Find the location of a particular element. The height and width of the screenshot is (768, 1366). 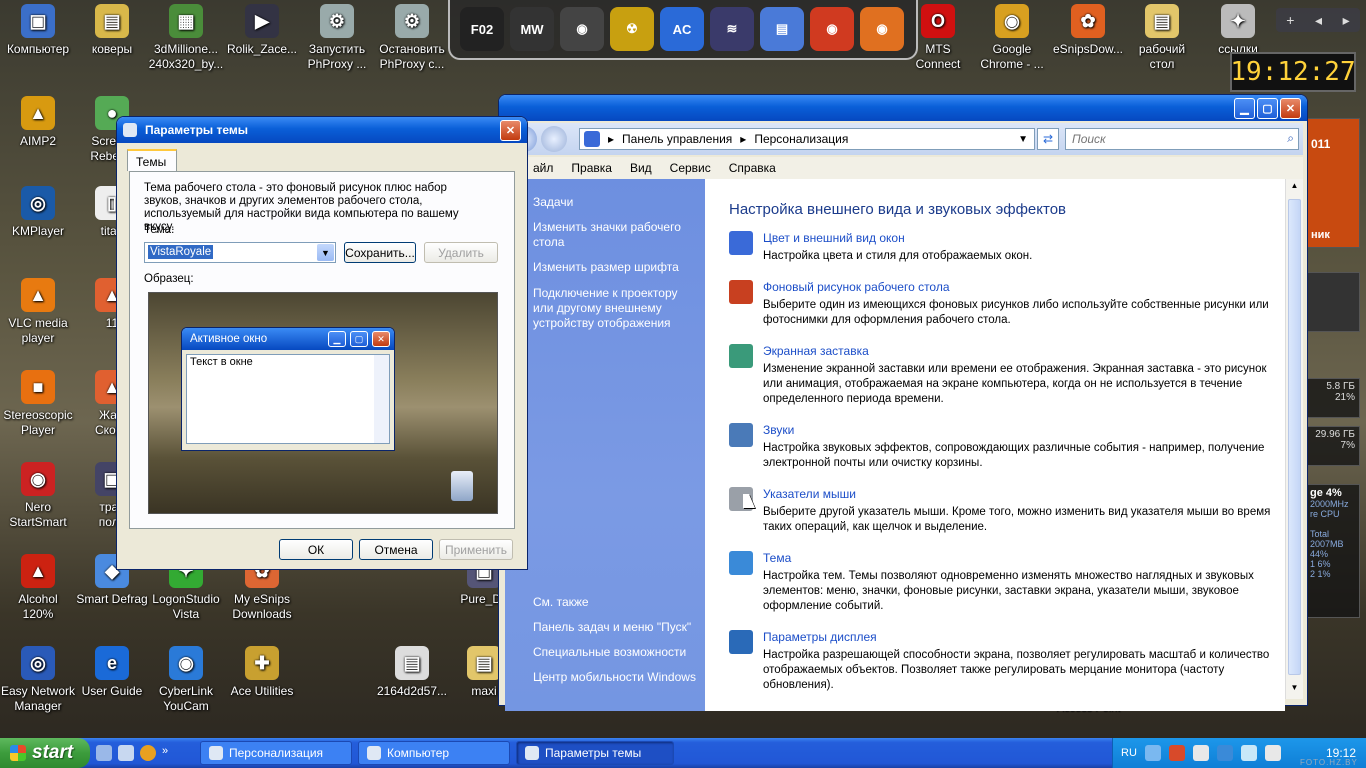

language-indicator: RU is located at coordinates (1129, 753).